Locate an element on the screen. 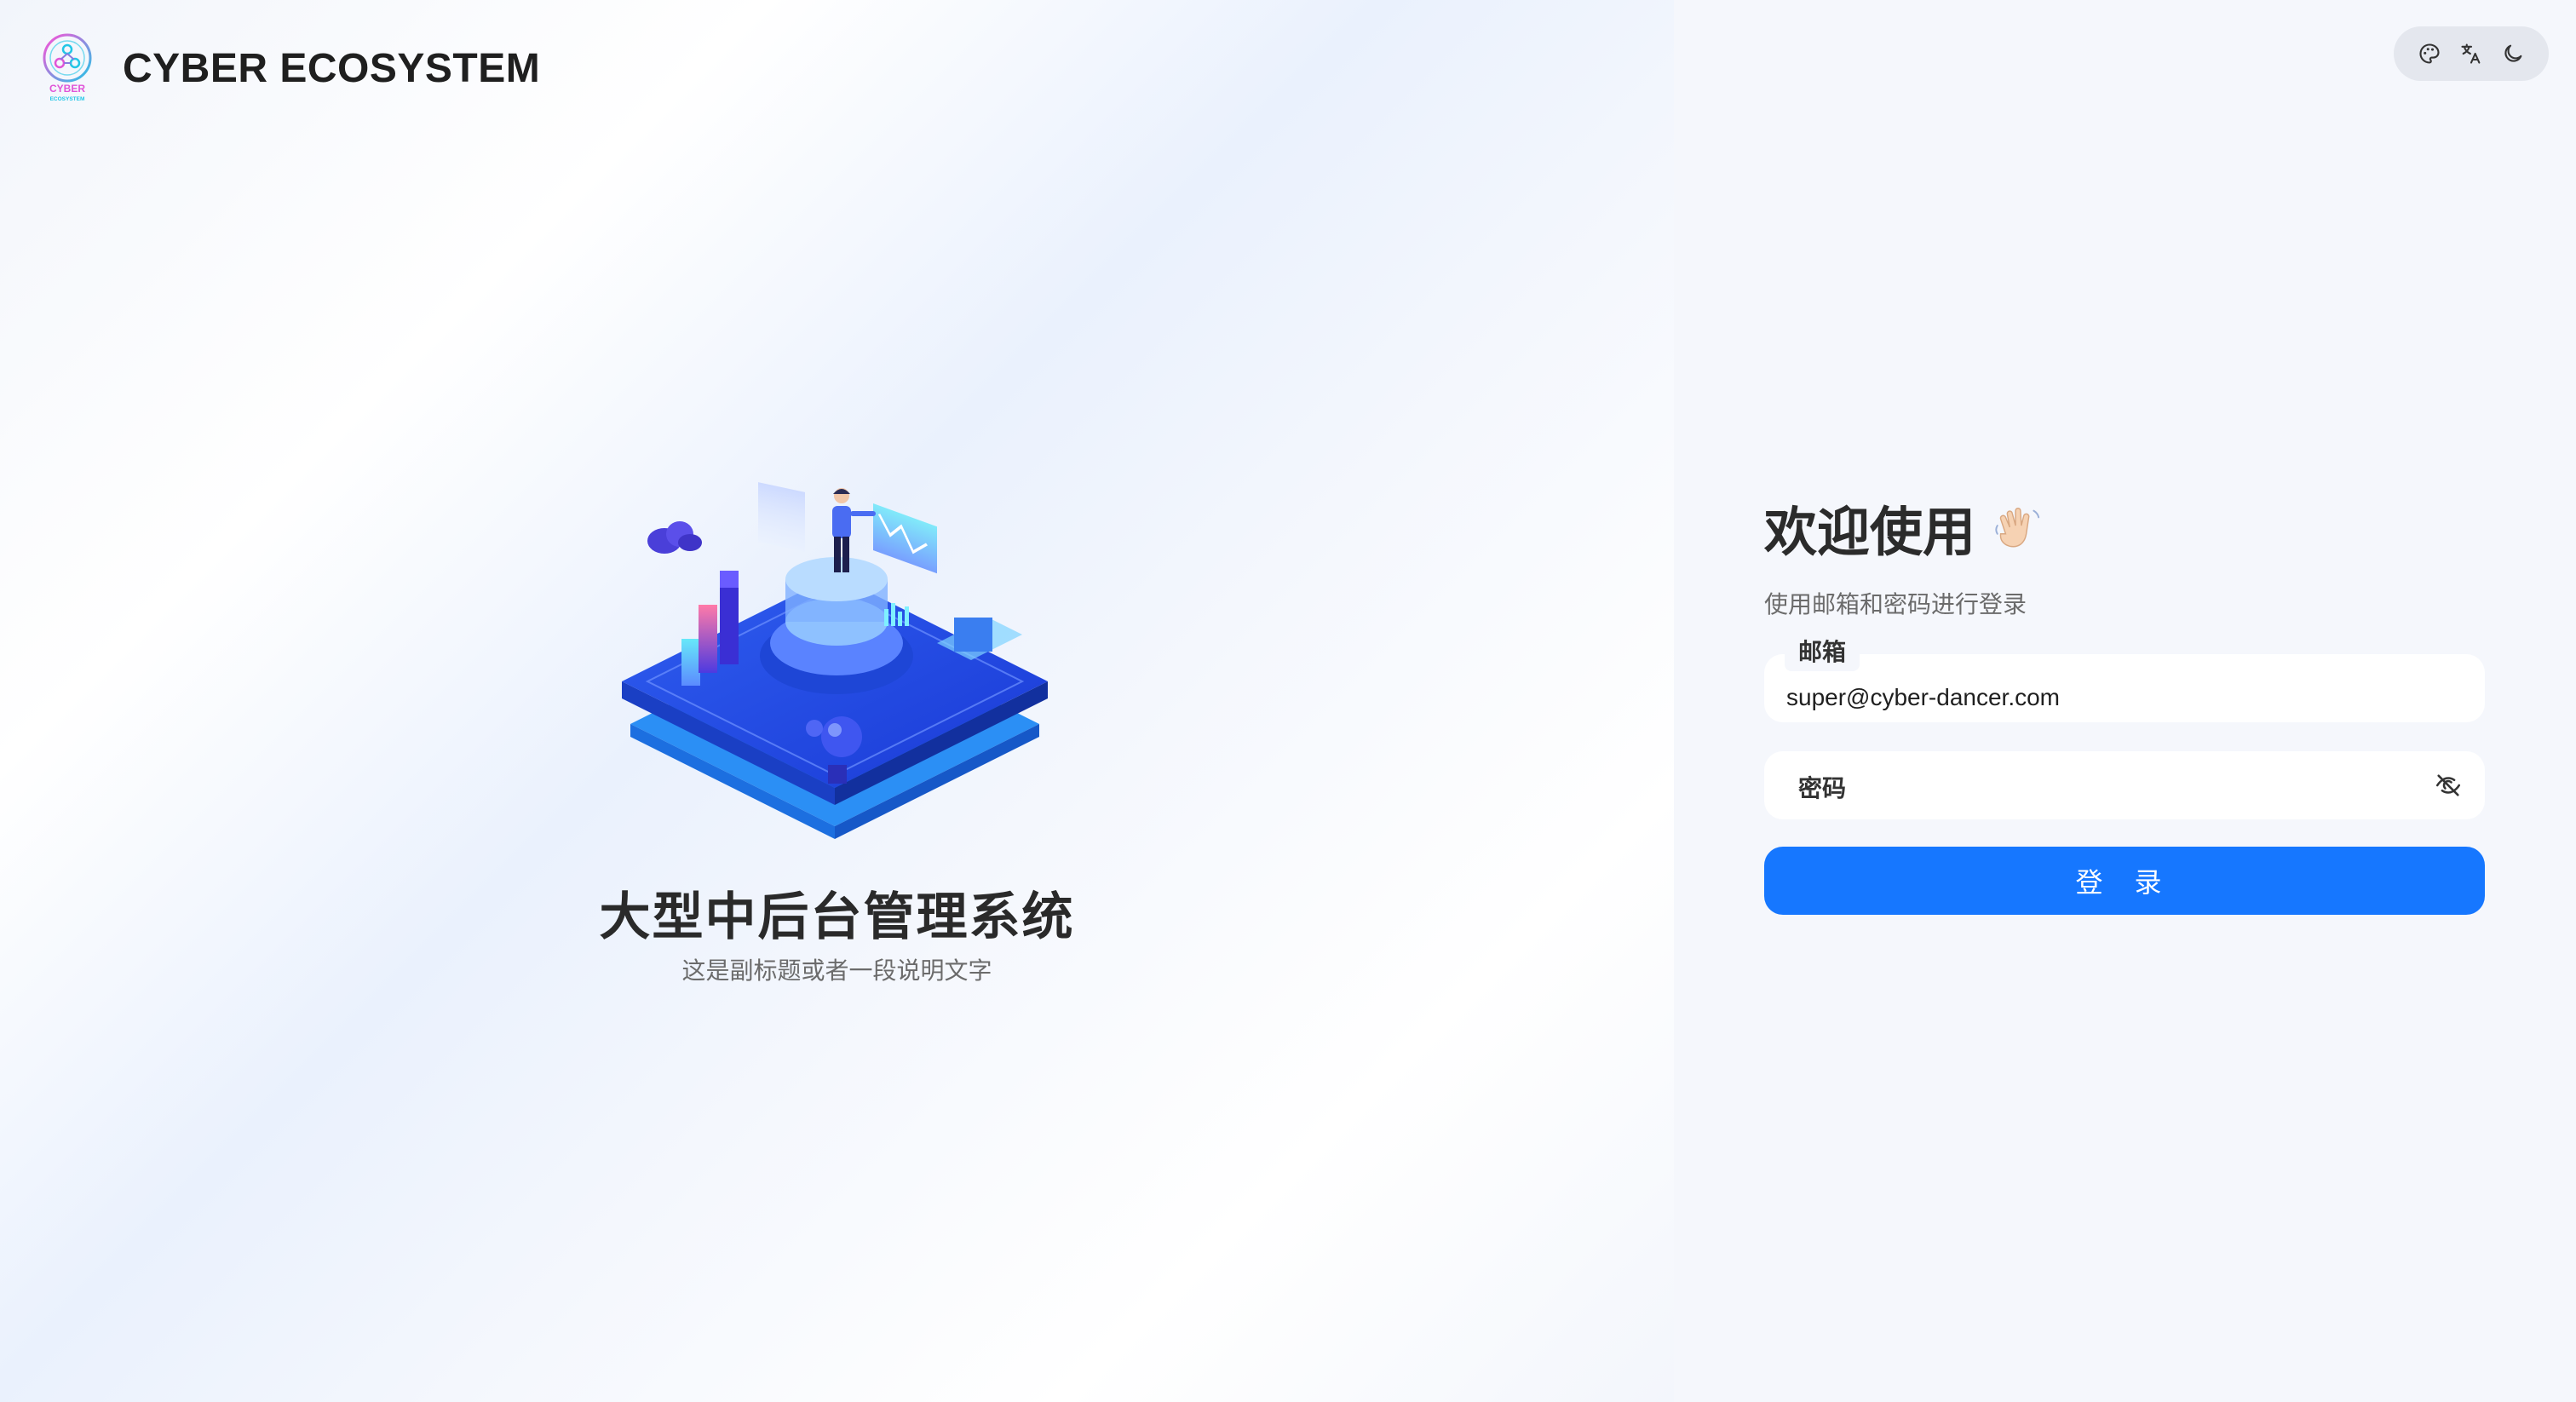 This screenshot has width=2576, height=1402. eye-off-icon is located at coordinates (2448, 785).